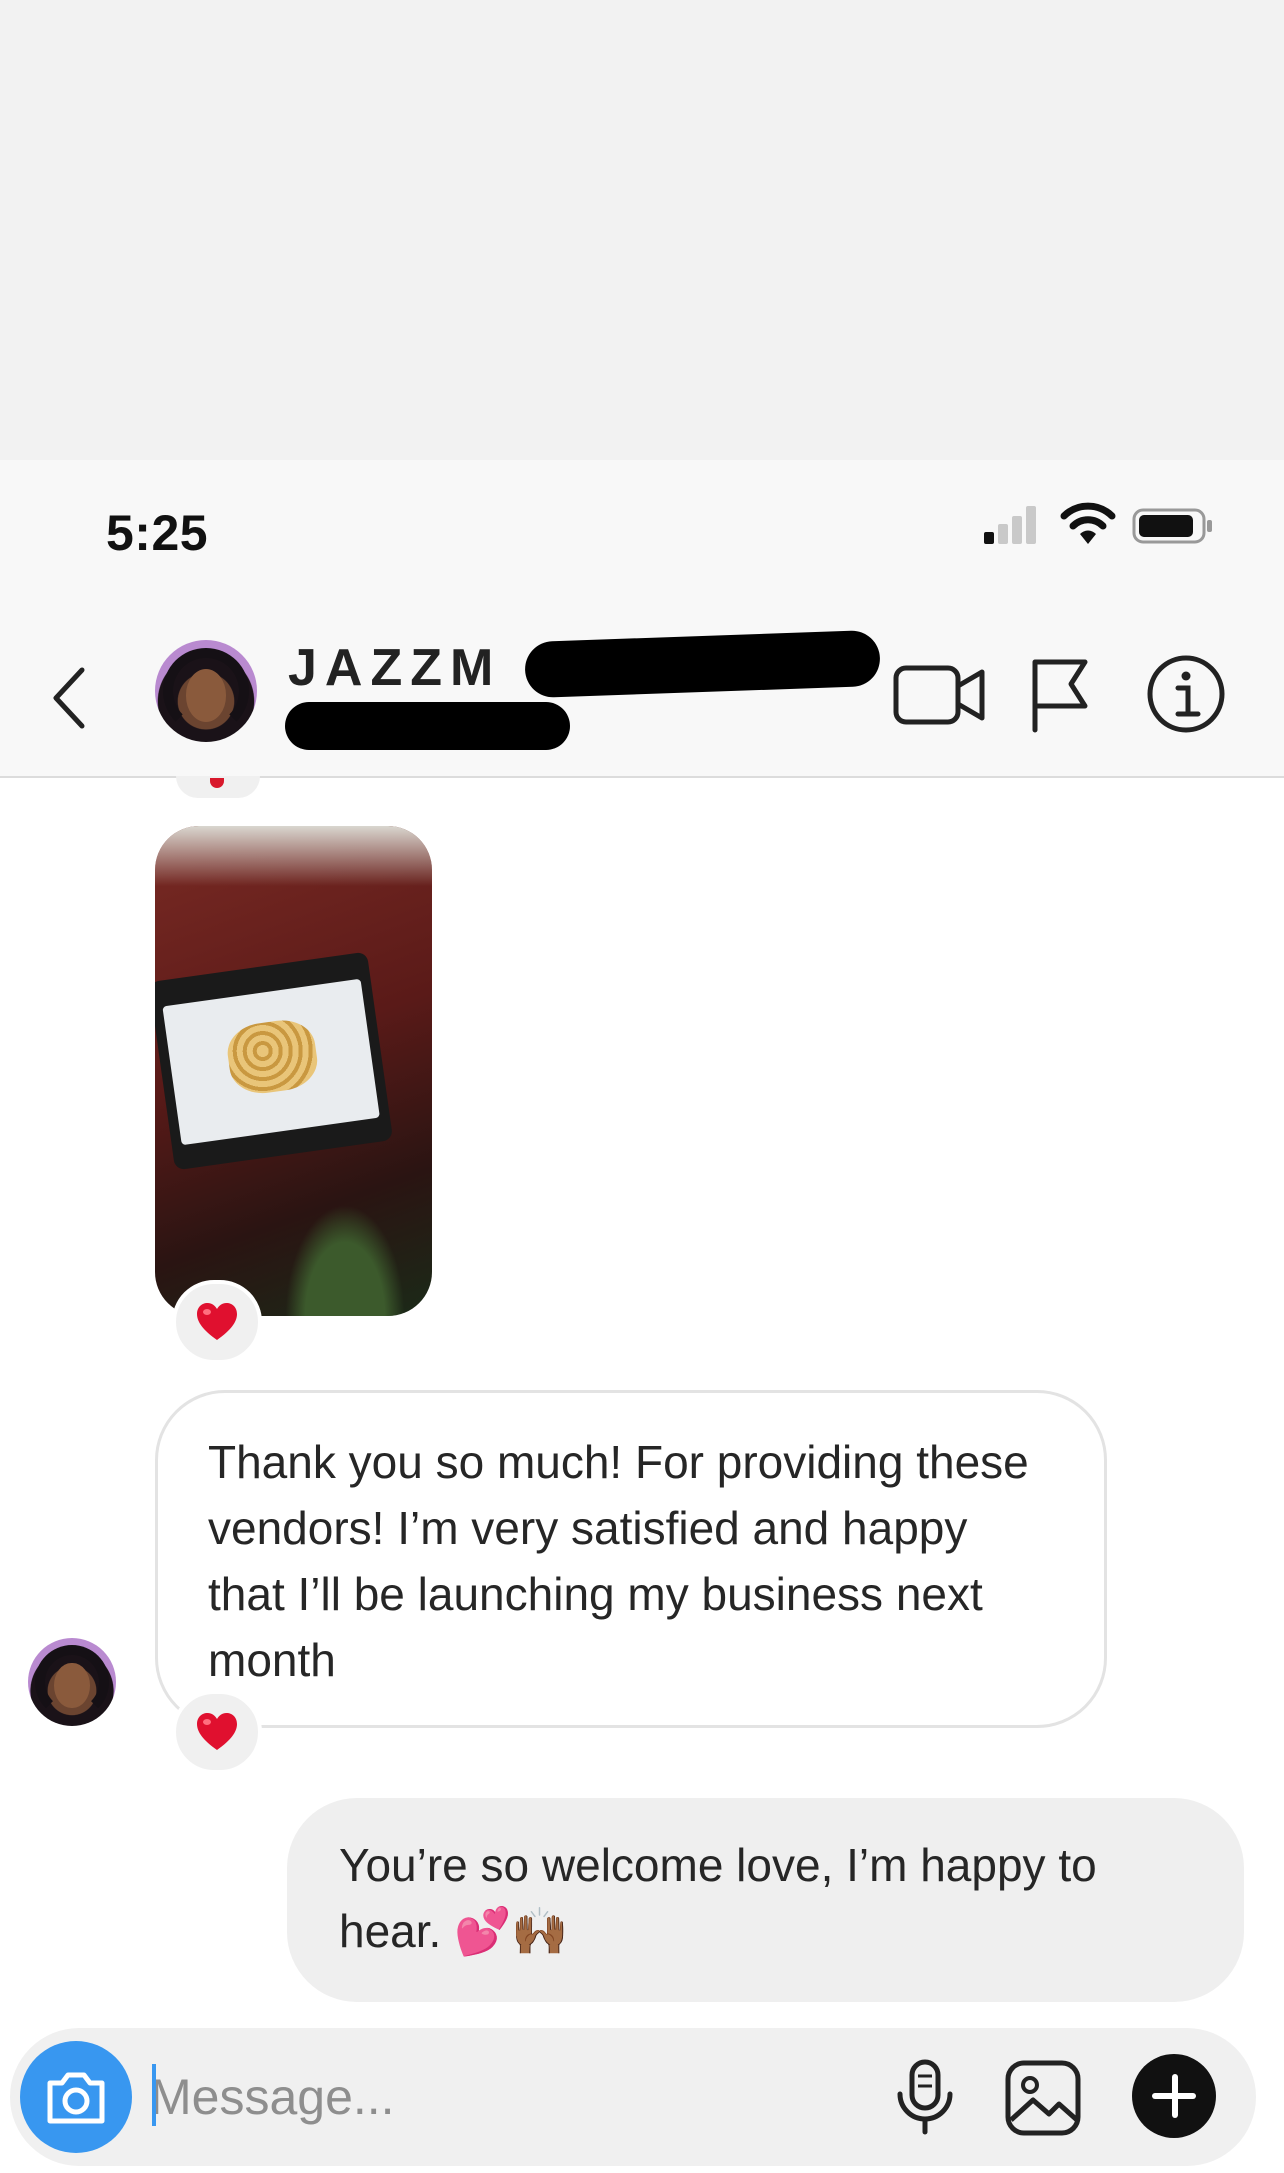 The height and width of the screenshot is (2173, 1284). Describe the element at coordinates (925, 2098) in the screenshot. I see `microphone-icon` at that location.